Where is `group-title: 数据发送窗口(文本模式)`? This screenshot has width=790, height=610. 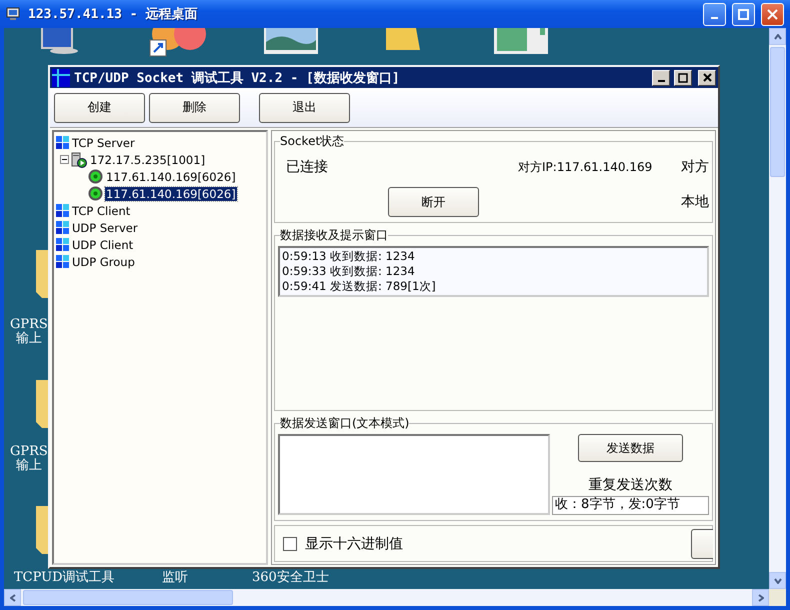
group-title: 数据发送窗口(文本模式) is located at coordinates (345, 423).